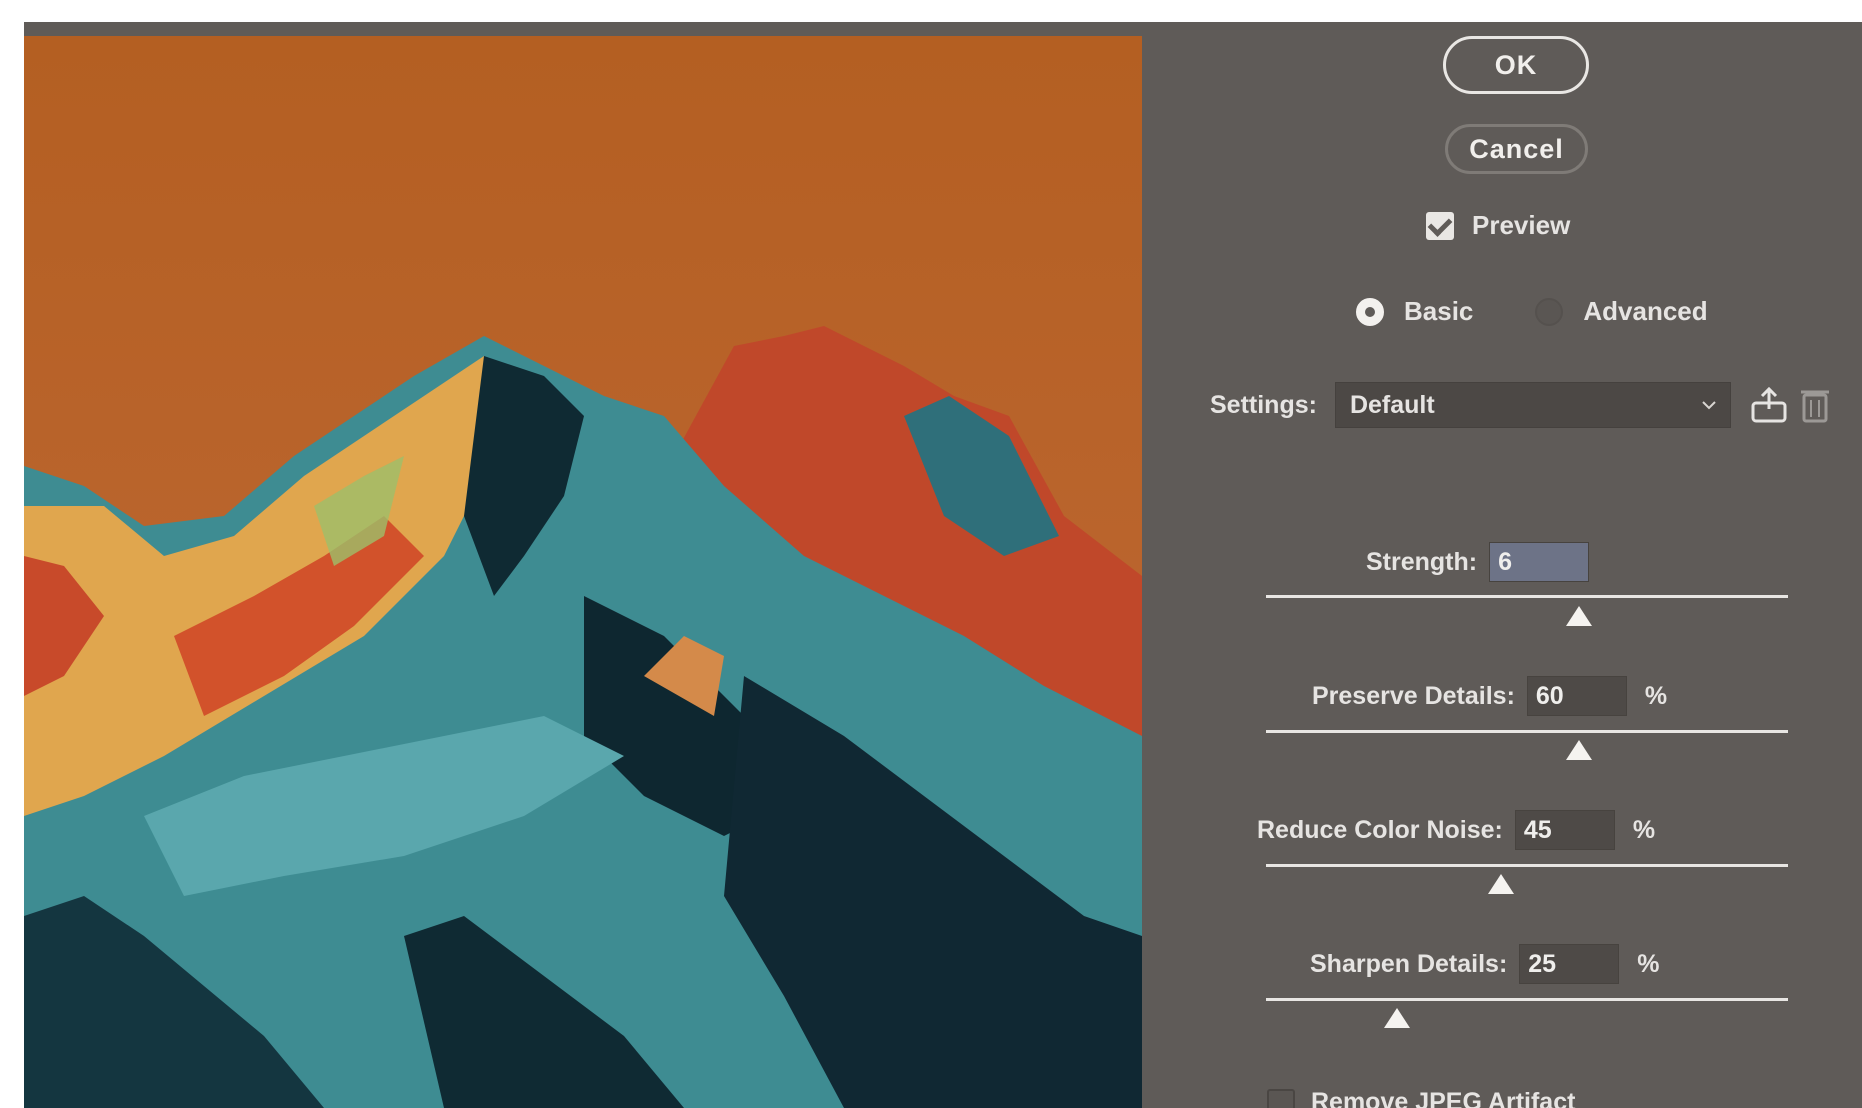  What do you see at coordinates (1645, 311) in the screenshot?
I see `advanced-label: Advanced` at bounding box center [1645, 311].